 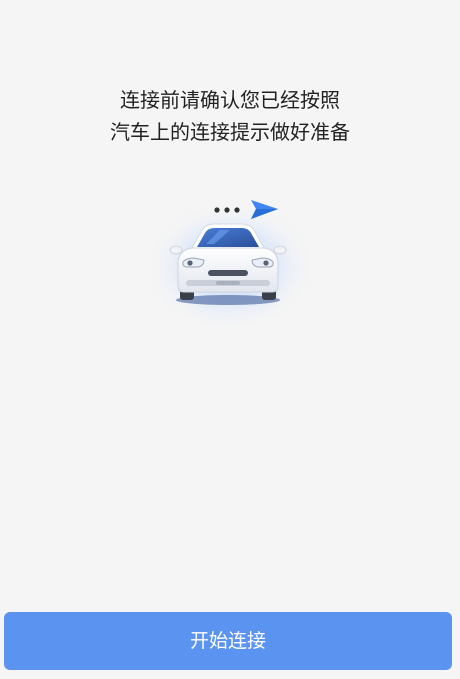 I want to click on instruction-line-2: 汽车上的连接提示做好准备, so click(x=230, y=132).